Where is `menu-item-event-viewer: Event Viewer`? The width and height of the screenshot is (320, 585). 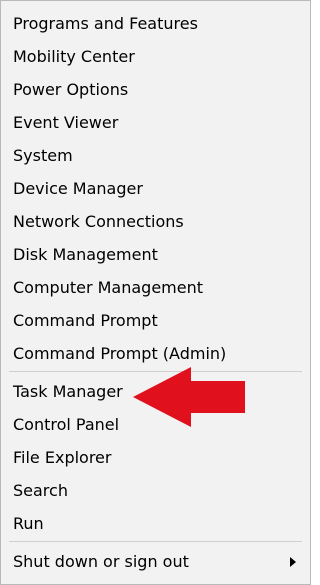
menu-item-event-viewer: Event Viewer is located at coordinates (155, 123).